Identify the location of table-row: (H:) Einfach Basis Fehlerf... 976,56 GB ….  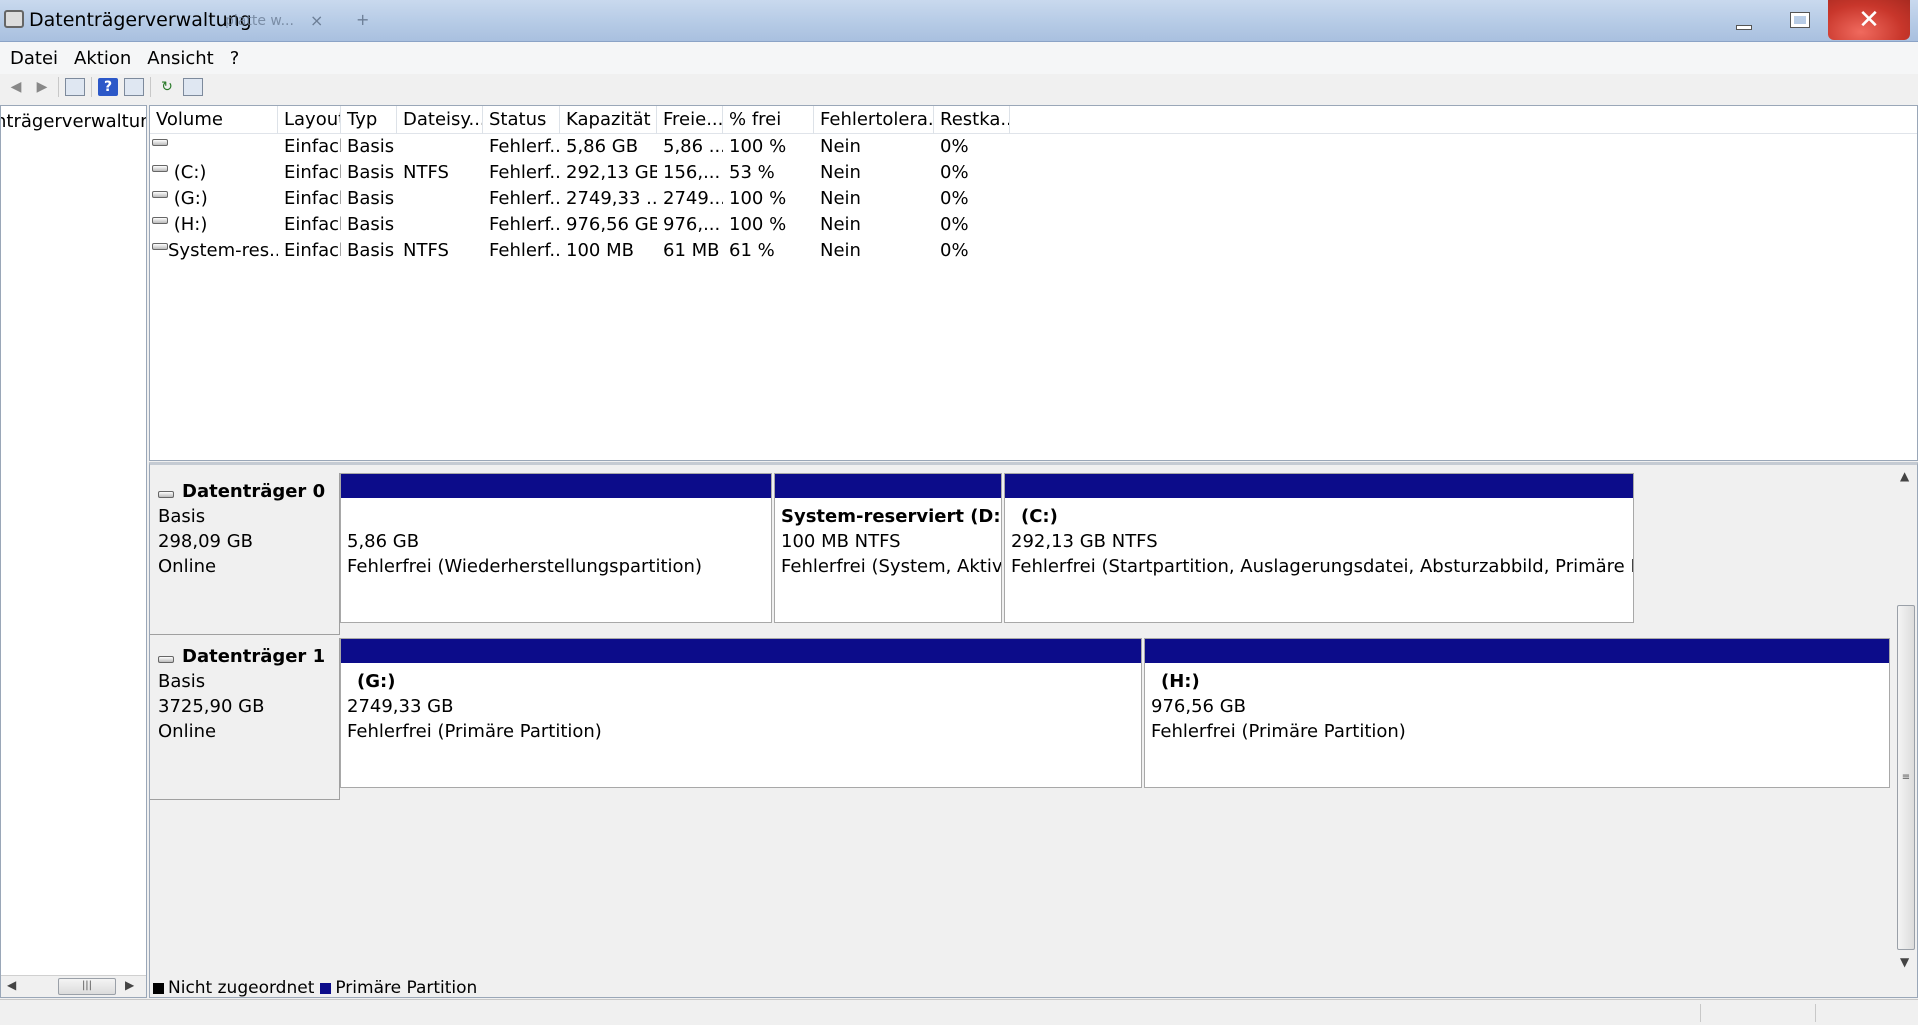
(1033, 225).